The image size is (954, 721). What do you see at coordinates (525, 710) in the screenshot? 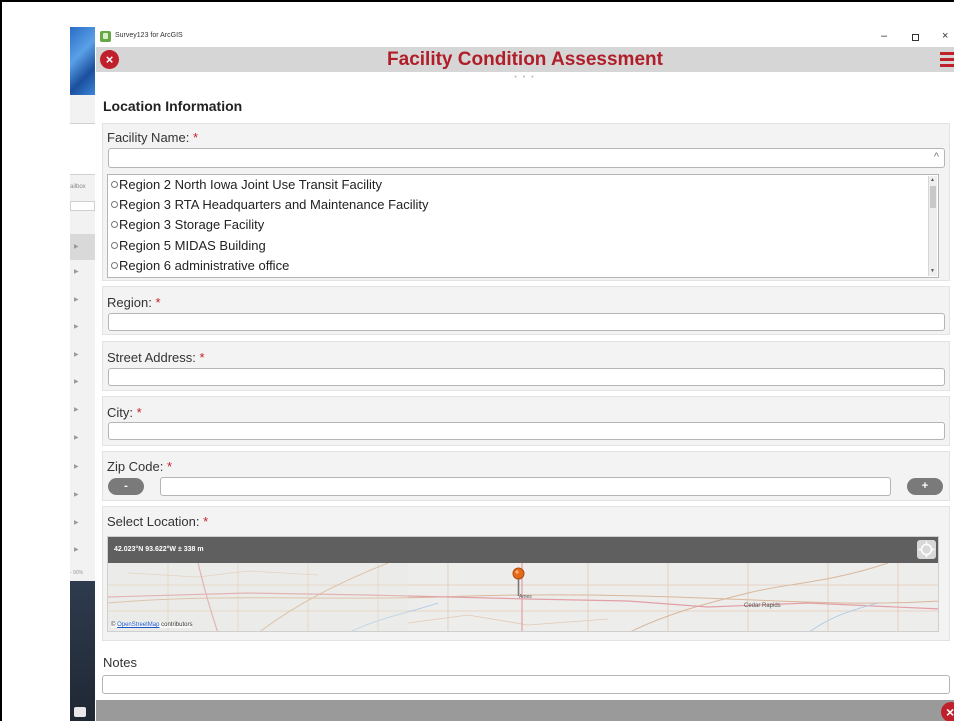
I see `form-footer: ×` at bounding box center [525, 710].